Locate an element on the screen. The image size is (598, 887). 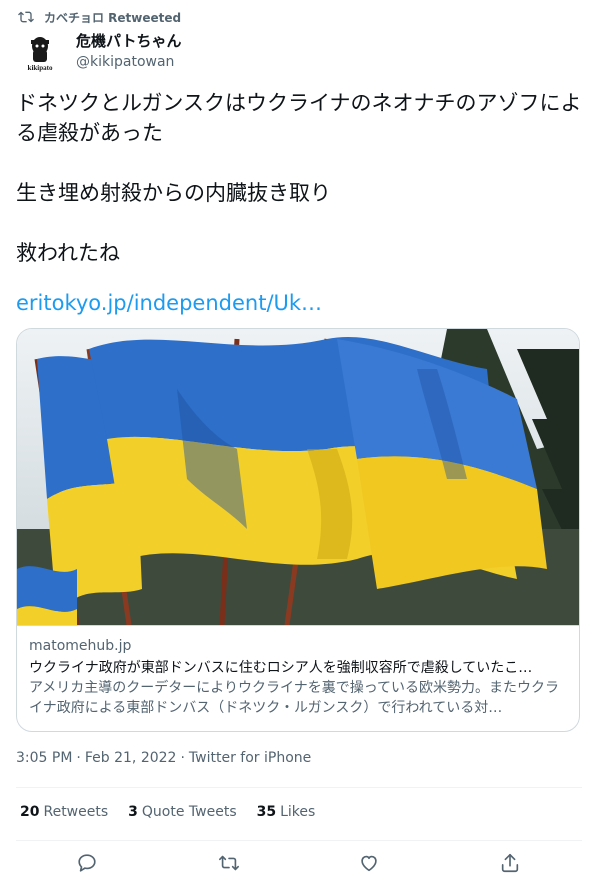
tweet-line-3: 救われたね is located at coordinates (68, 253).